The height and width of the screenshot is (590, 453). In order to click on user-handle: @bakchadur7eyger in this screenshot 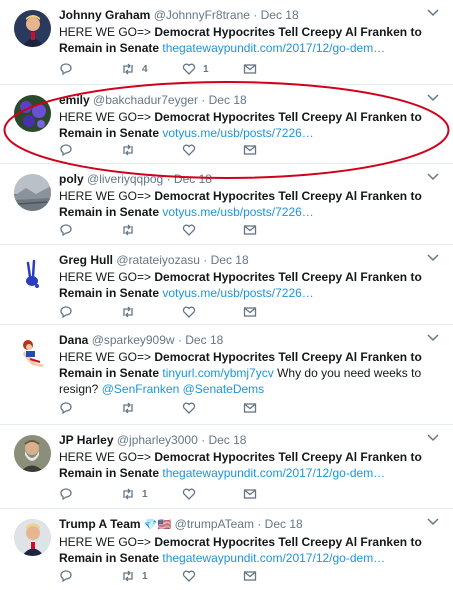, I will do `click(145, 100)`.